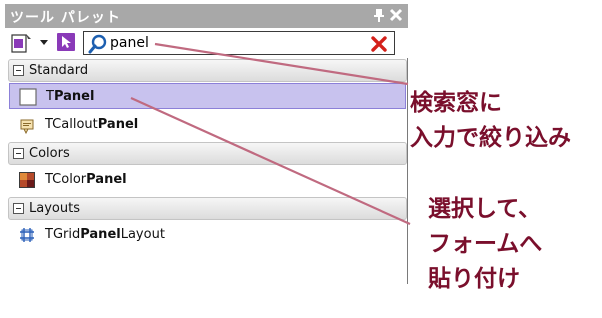  What do you see at coordinates (485, 209) in the screenshot?
I see `annotation-line: 選択して、` at bounding box center [485, 209].